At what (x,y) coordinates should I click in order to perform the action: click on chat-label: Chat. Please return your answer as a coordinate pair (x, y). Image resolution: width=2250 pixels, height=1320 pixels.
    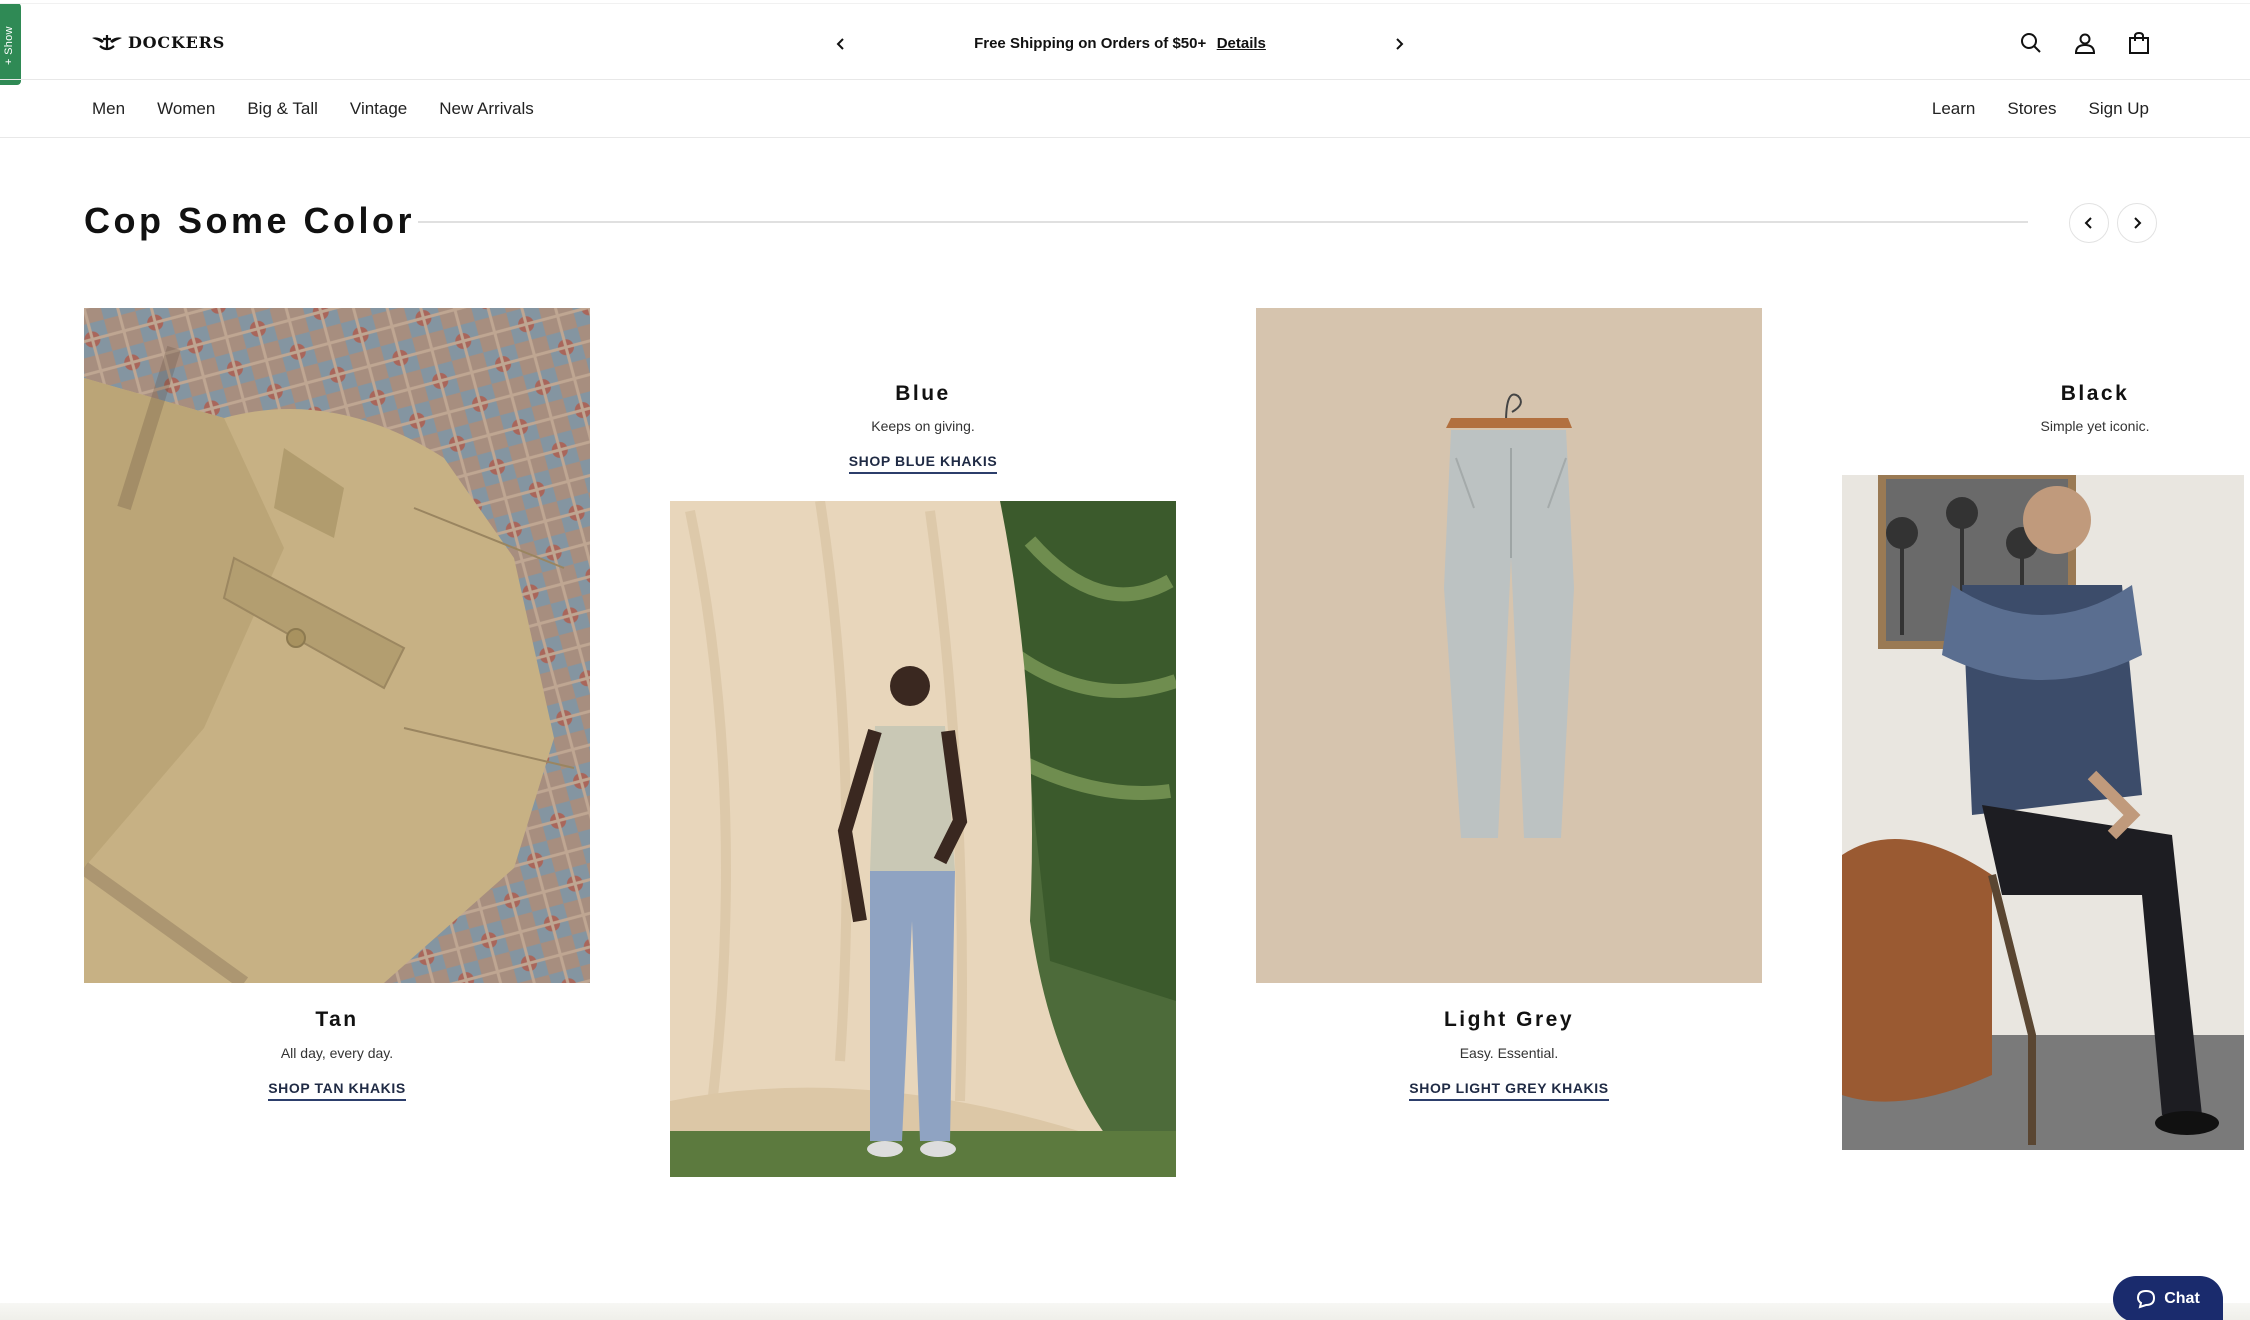
    Looking at the image, I should click on (2182, 1298).